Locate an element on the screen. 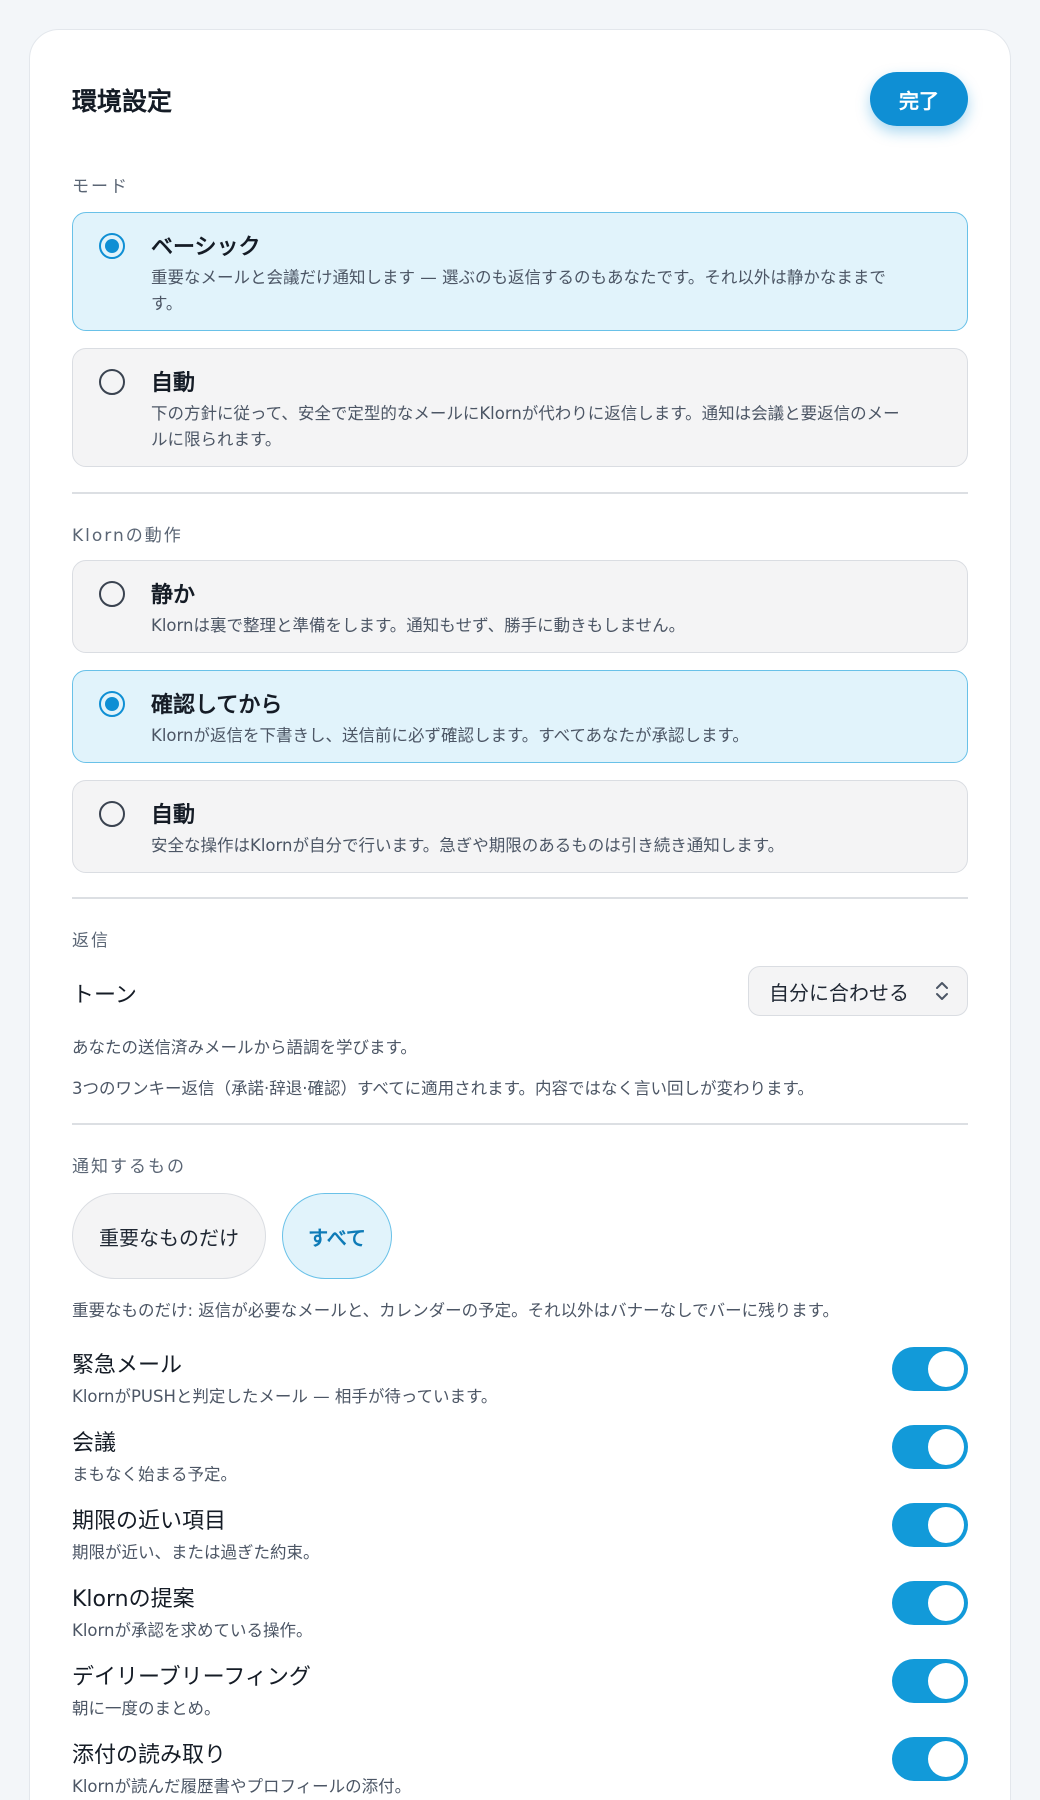 The width and height of the screenshot is (1040, 1800). reply-section-label: 返信 is located at coordinates (91, 941).